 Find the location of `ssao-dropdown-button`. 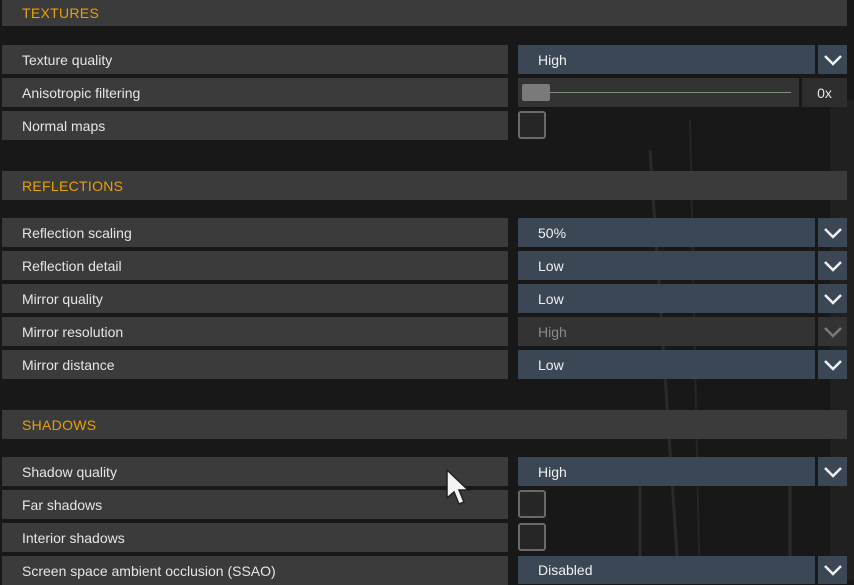

ssao-dropdown-button is located at coordinates (832, 570).